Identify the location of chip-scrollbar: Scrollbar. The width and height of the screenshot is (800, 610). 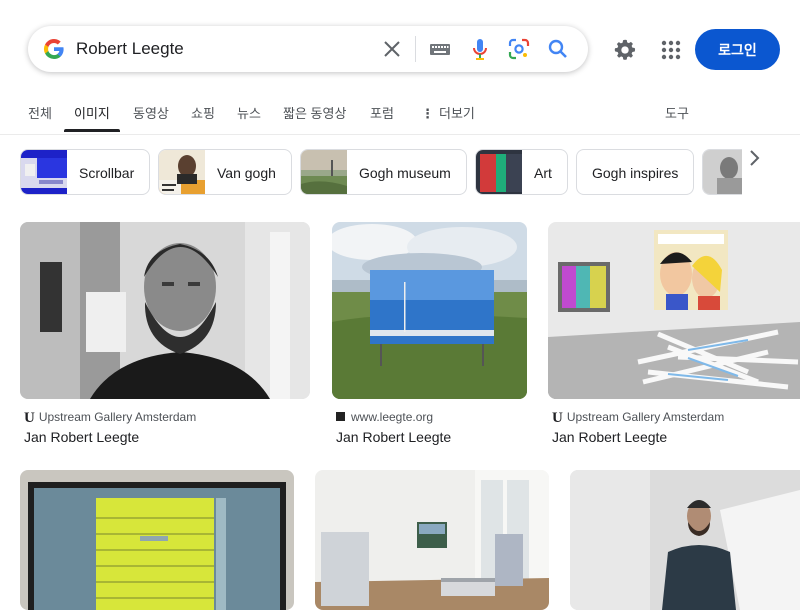
(85, 172).